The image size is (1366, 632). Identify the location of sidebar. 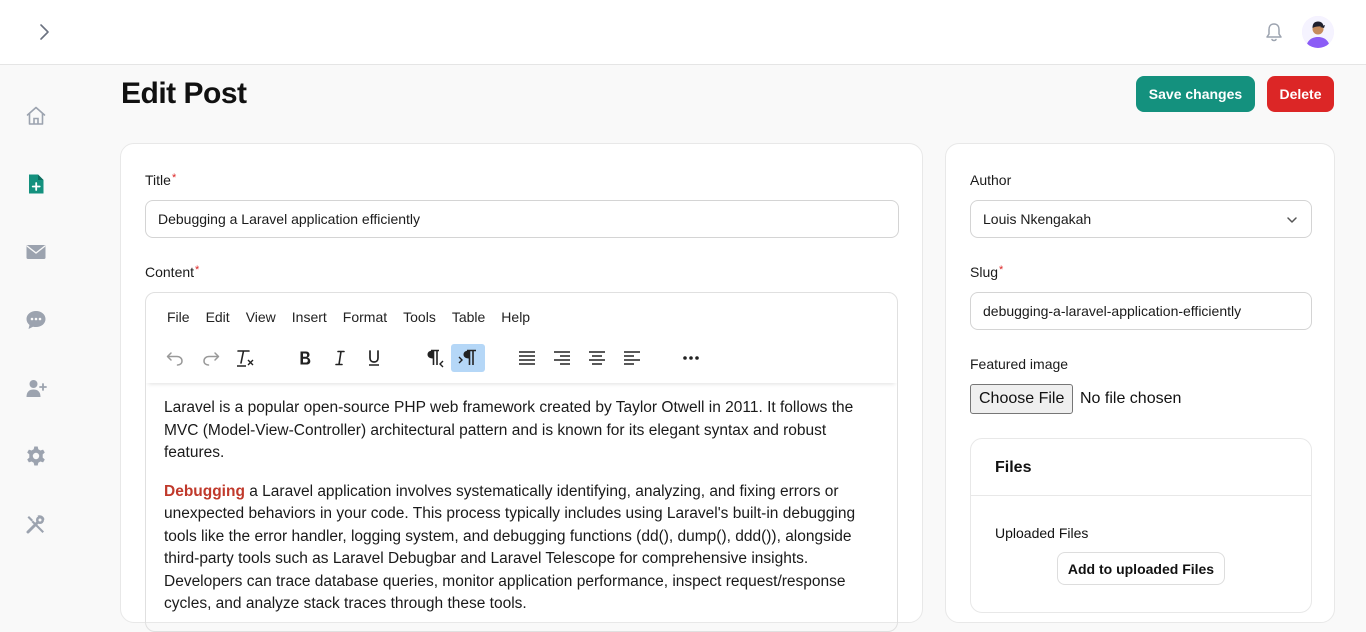
(36, 336).